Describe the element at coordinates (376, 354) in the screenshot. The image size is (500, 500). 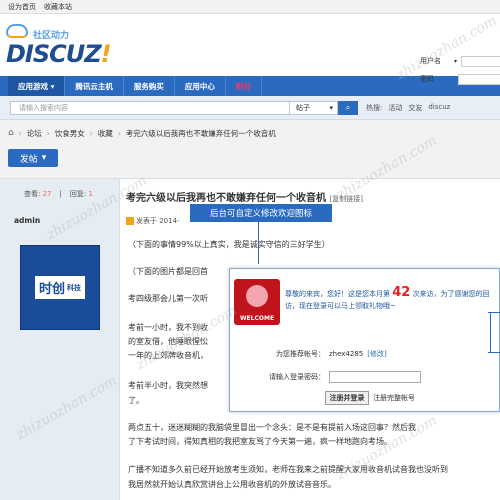
I see `modify-link: [修改]` at that location.